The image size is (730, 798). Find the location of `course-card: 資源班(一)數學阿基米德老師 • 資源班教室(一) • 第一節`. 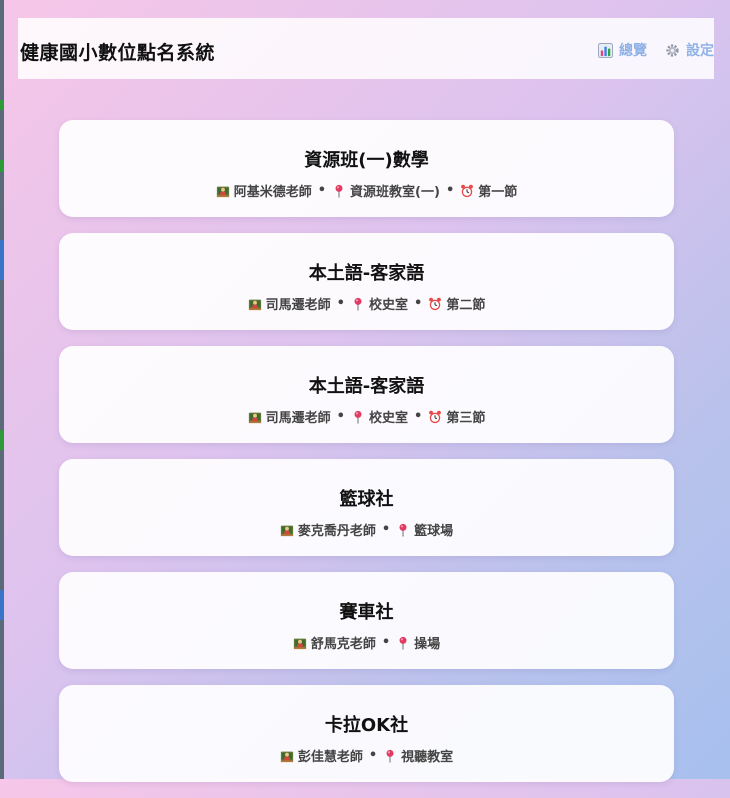

course-card: 資源班(一)數學阿基米德老師 • 資源班教室(一) • 第一節 is located at coordinates (366, 168).